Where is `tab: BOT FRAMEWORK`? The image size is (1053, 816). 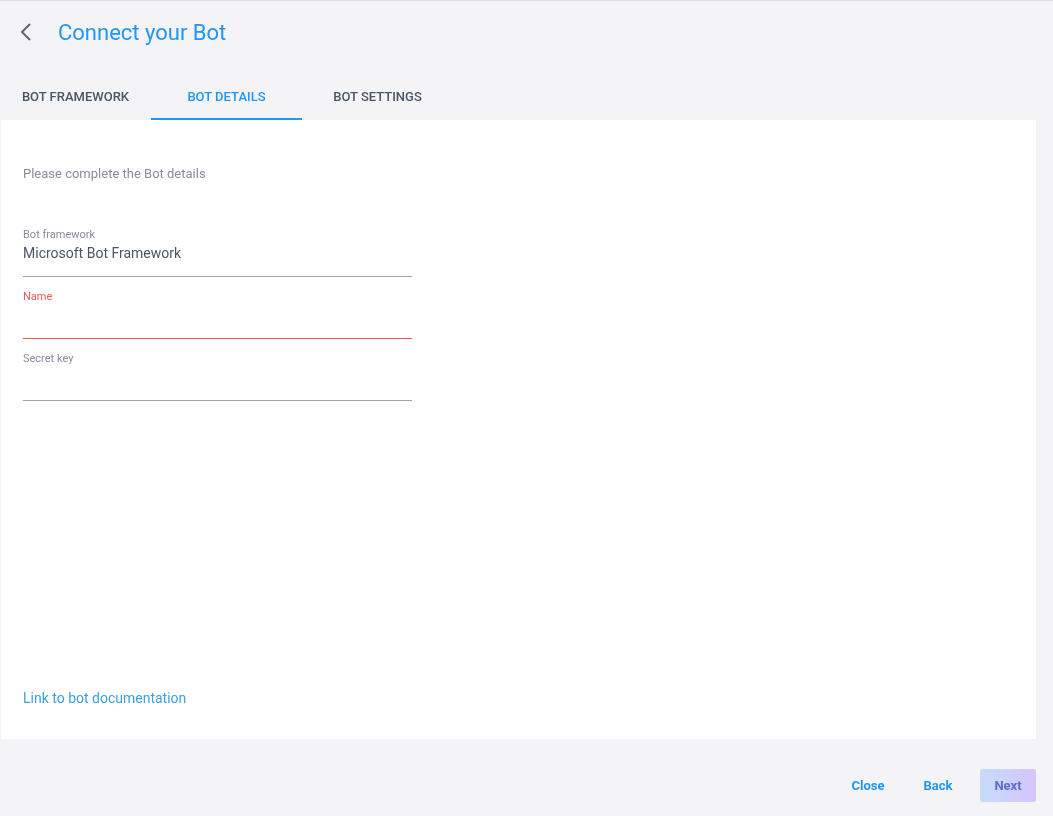 tab: BOT FRAMEWORK is located at coordinates (75, 98).